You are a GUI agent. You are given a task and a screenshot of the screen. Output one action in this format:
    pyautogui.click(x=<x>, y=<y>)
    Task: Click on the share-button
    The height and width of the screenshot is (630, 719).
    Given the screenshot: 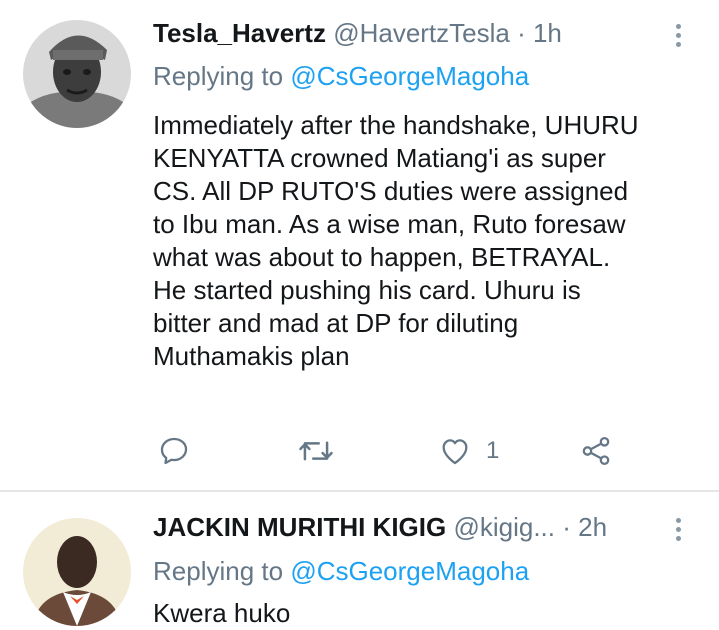 What is the action you would take?
    pyautogui.click(x=596, y=451)
    